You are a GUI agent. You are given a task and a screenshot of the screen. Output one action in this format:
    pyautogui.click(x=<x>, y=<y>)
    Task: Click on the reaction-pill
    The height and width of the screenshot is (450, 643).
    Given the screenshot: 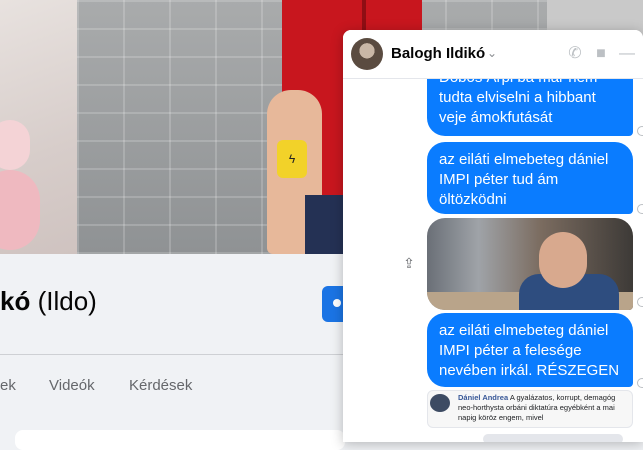 What is the action you would take?
    pyautogui.click(x=553, y=438)
    